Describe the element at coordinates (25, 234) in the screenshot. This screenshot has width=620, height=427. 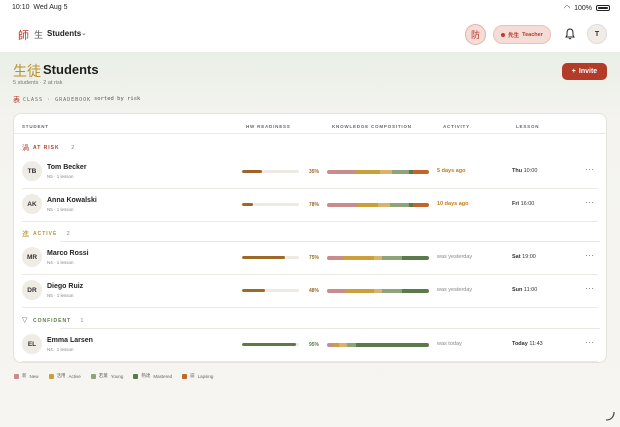
I see `group-icon: 進` at that location.